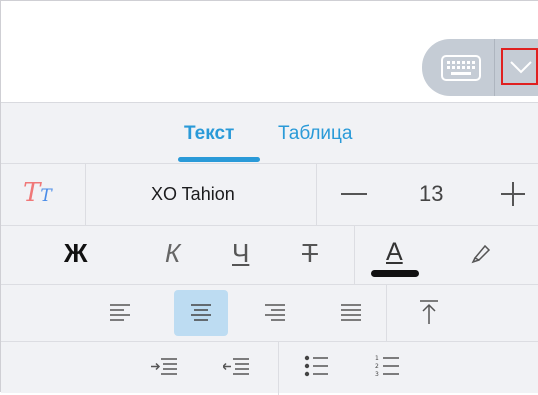  I want to click on align-top-icon, so click(429, 312).